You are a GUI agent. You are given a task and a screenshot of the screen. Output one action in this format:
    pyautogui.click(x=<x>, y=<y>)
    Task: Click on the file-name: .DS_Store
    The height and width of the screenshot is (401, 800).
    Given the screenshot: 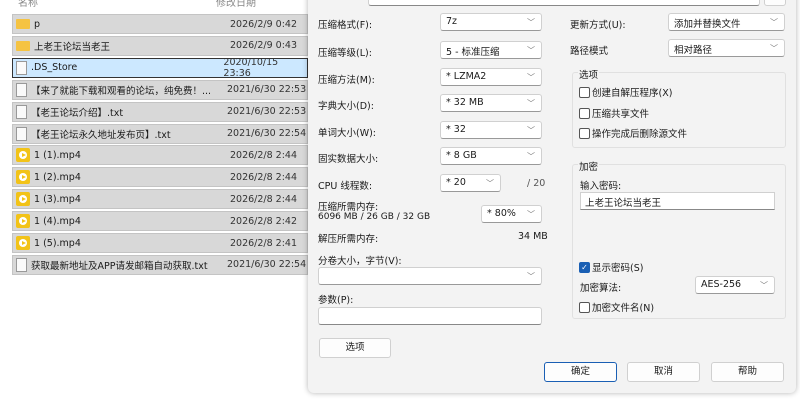 What is the action you would take?
    pyautogui.click(x=54, y=68)
    